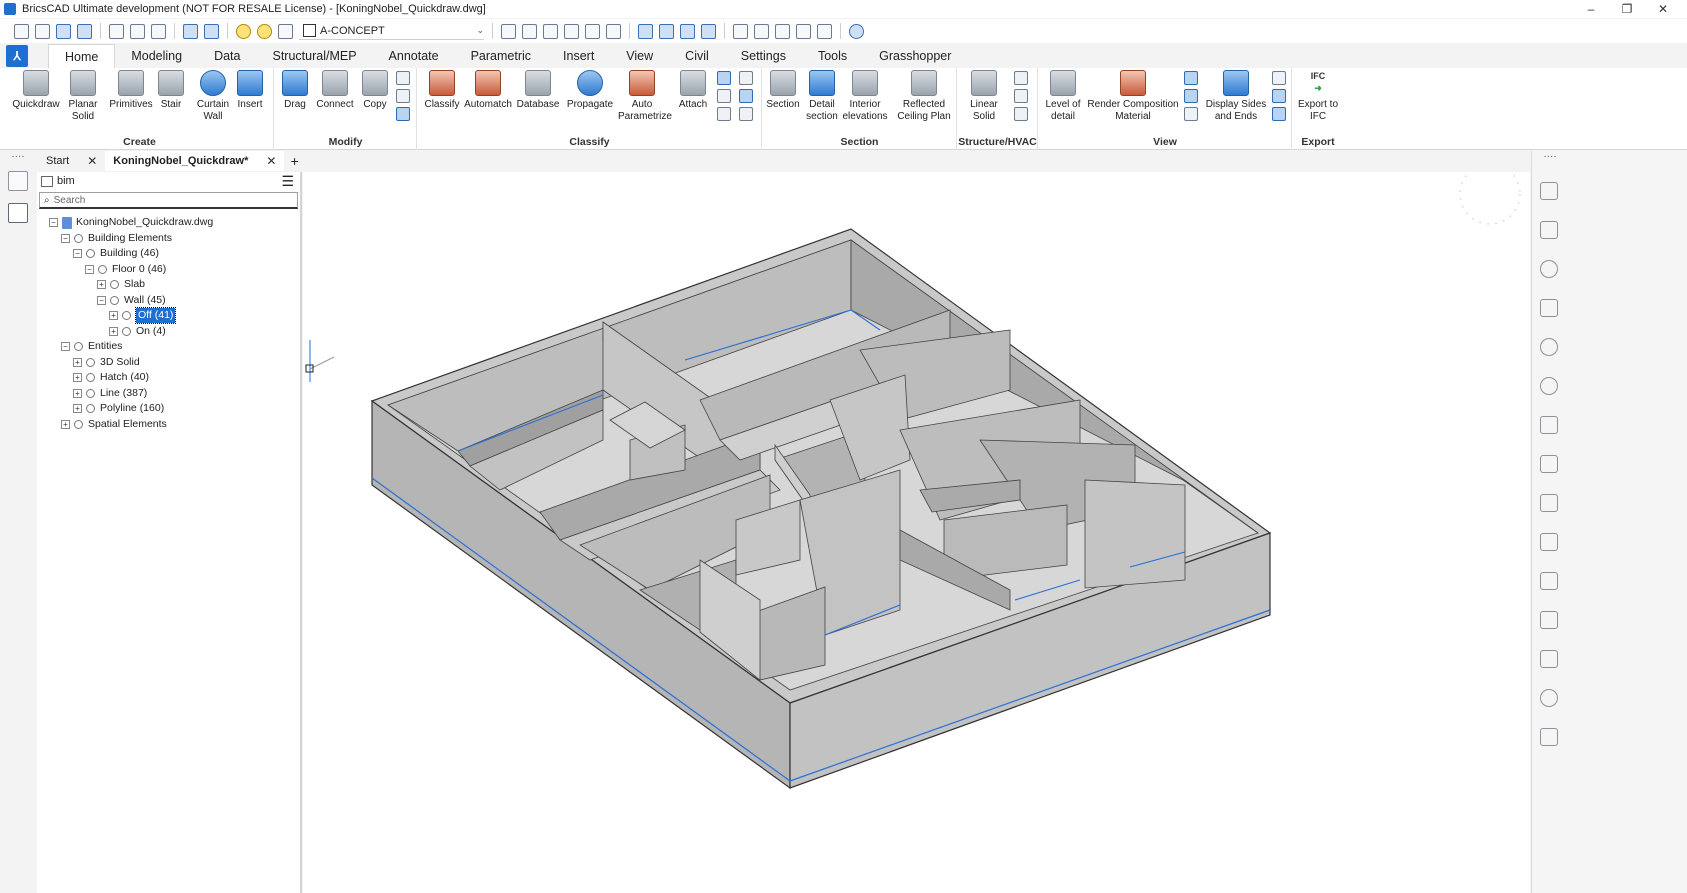 This screenshot has width=1687, height=893. What do you see at coordinates (984, 96) in the screenshot?
I see `linear-solid-button: Linear Solid` at bounding box center [984, 96].